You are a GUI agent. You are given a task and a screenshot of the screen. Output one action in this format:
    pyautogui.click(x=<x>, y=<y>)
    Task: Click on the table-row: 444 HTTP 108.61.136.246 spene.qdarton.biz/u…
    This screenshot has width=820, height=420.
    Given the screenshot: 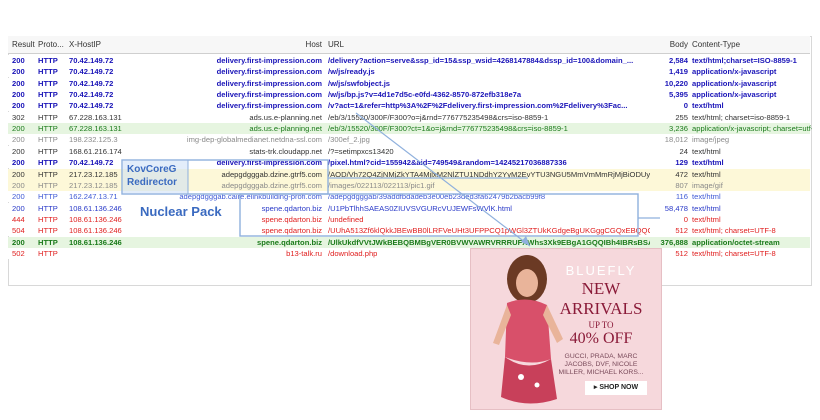 What is the action you would take?
    pyautogui.click(x=409, y=219)
    